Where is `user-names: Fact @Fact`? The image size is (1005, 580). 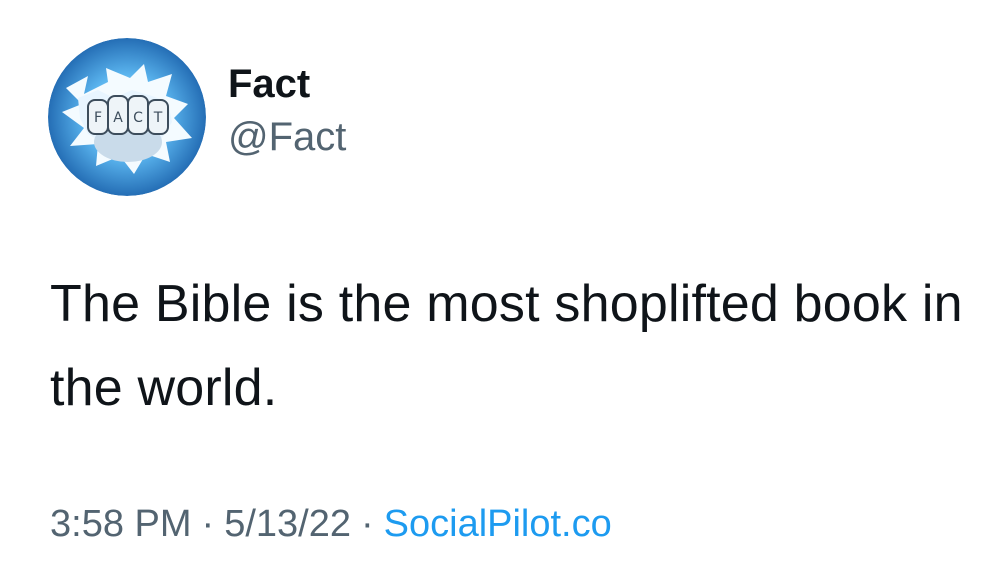
user-names: Fact @Fact is located at coordinates (287, 111).